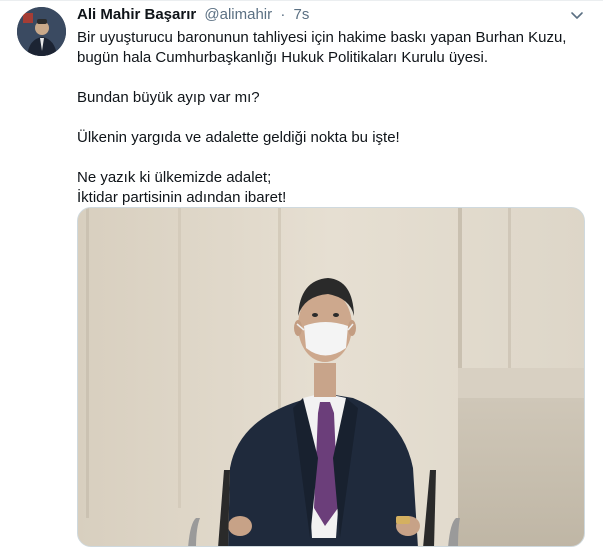 The image size is (603, 547). Describe the element at coordinates (168, 97) in the screenshot. I see `tweet-text-line: Bundan büyük ayıp var mı?` at that location.